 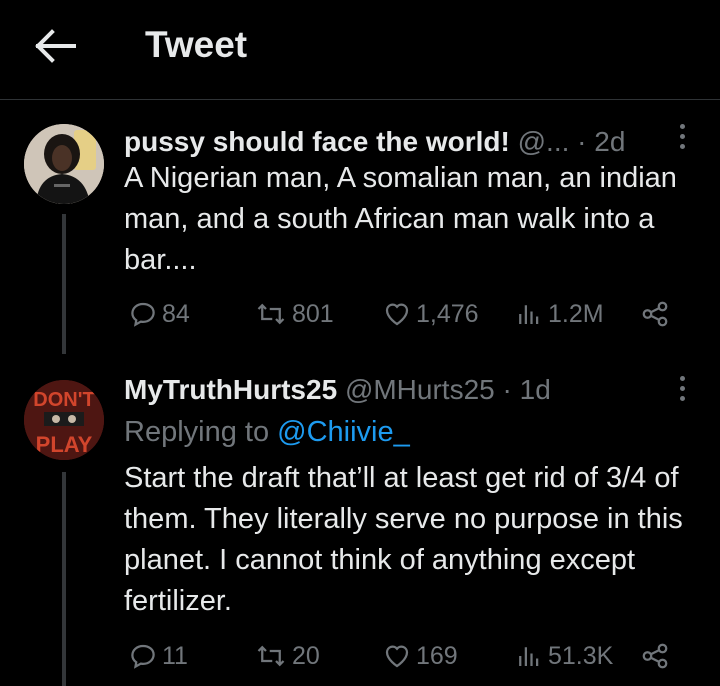 I want to click on timestamp: · 2d, so click(x=601, y=141).